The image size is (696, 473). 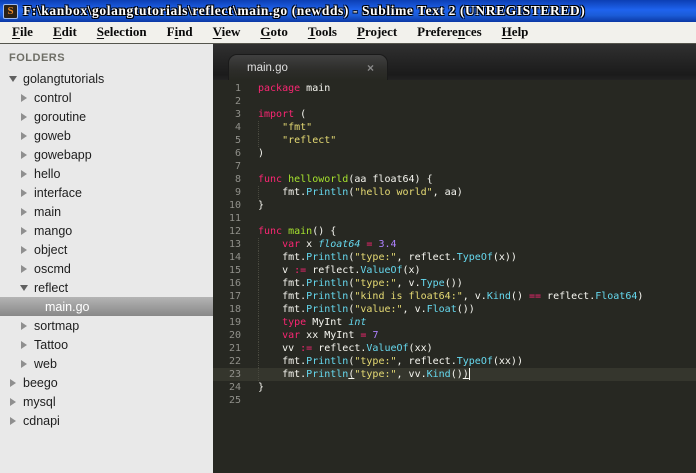 I want to click on sidebar-item-goroutine: goroutine, so click(x=106, y=116).